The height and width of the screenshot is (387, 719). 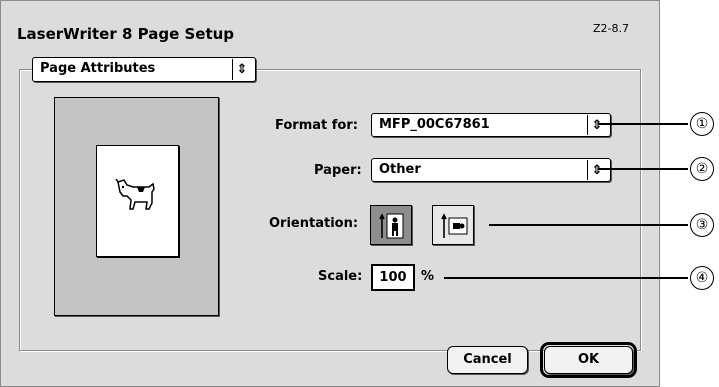 I want to click on dialog-title: LaserWriter 8 Page Setup, so click(x=126, y=34).